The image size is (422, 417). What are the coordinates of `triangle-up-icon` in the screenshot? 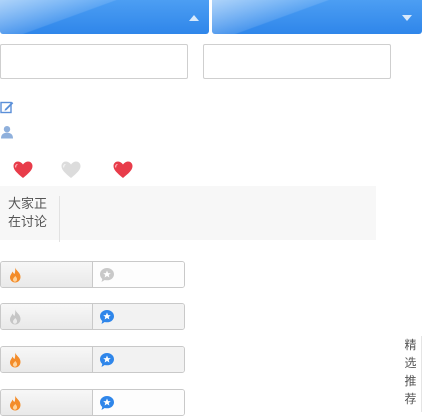 It's located at (194, 18).